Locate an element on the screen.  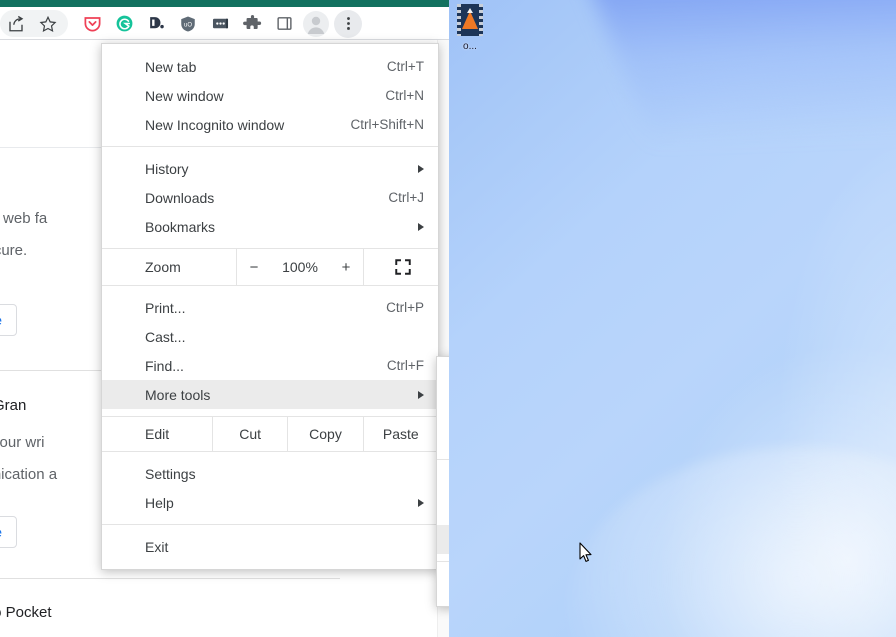
menu-item-label: New Incognito window is located at coordinates (215, 124).